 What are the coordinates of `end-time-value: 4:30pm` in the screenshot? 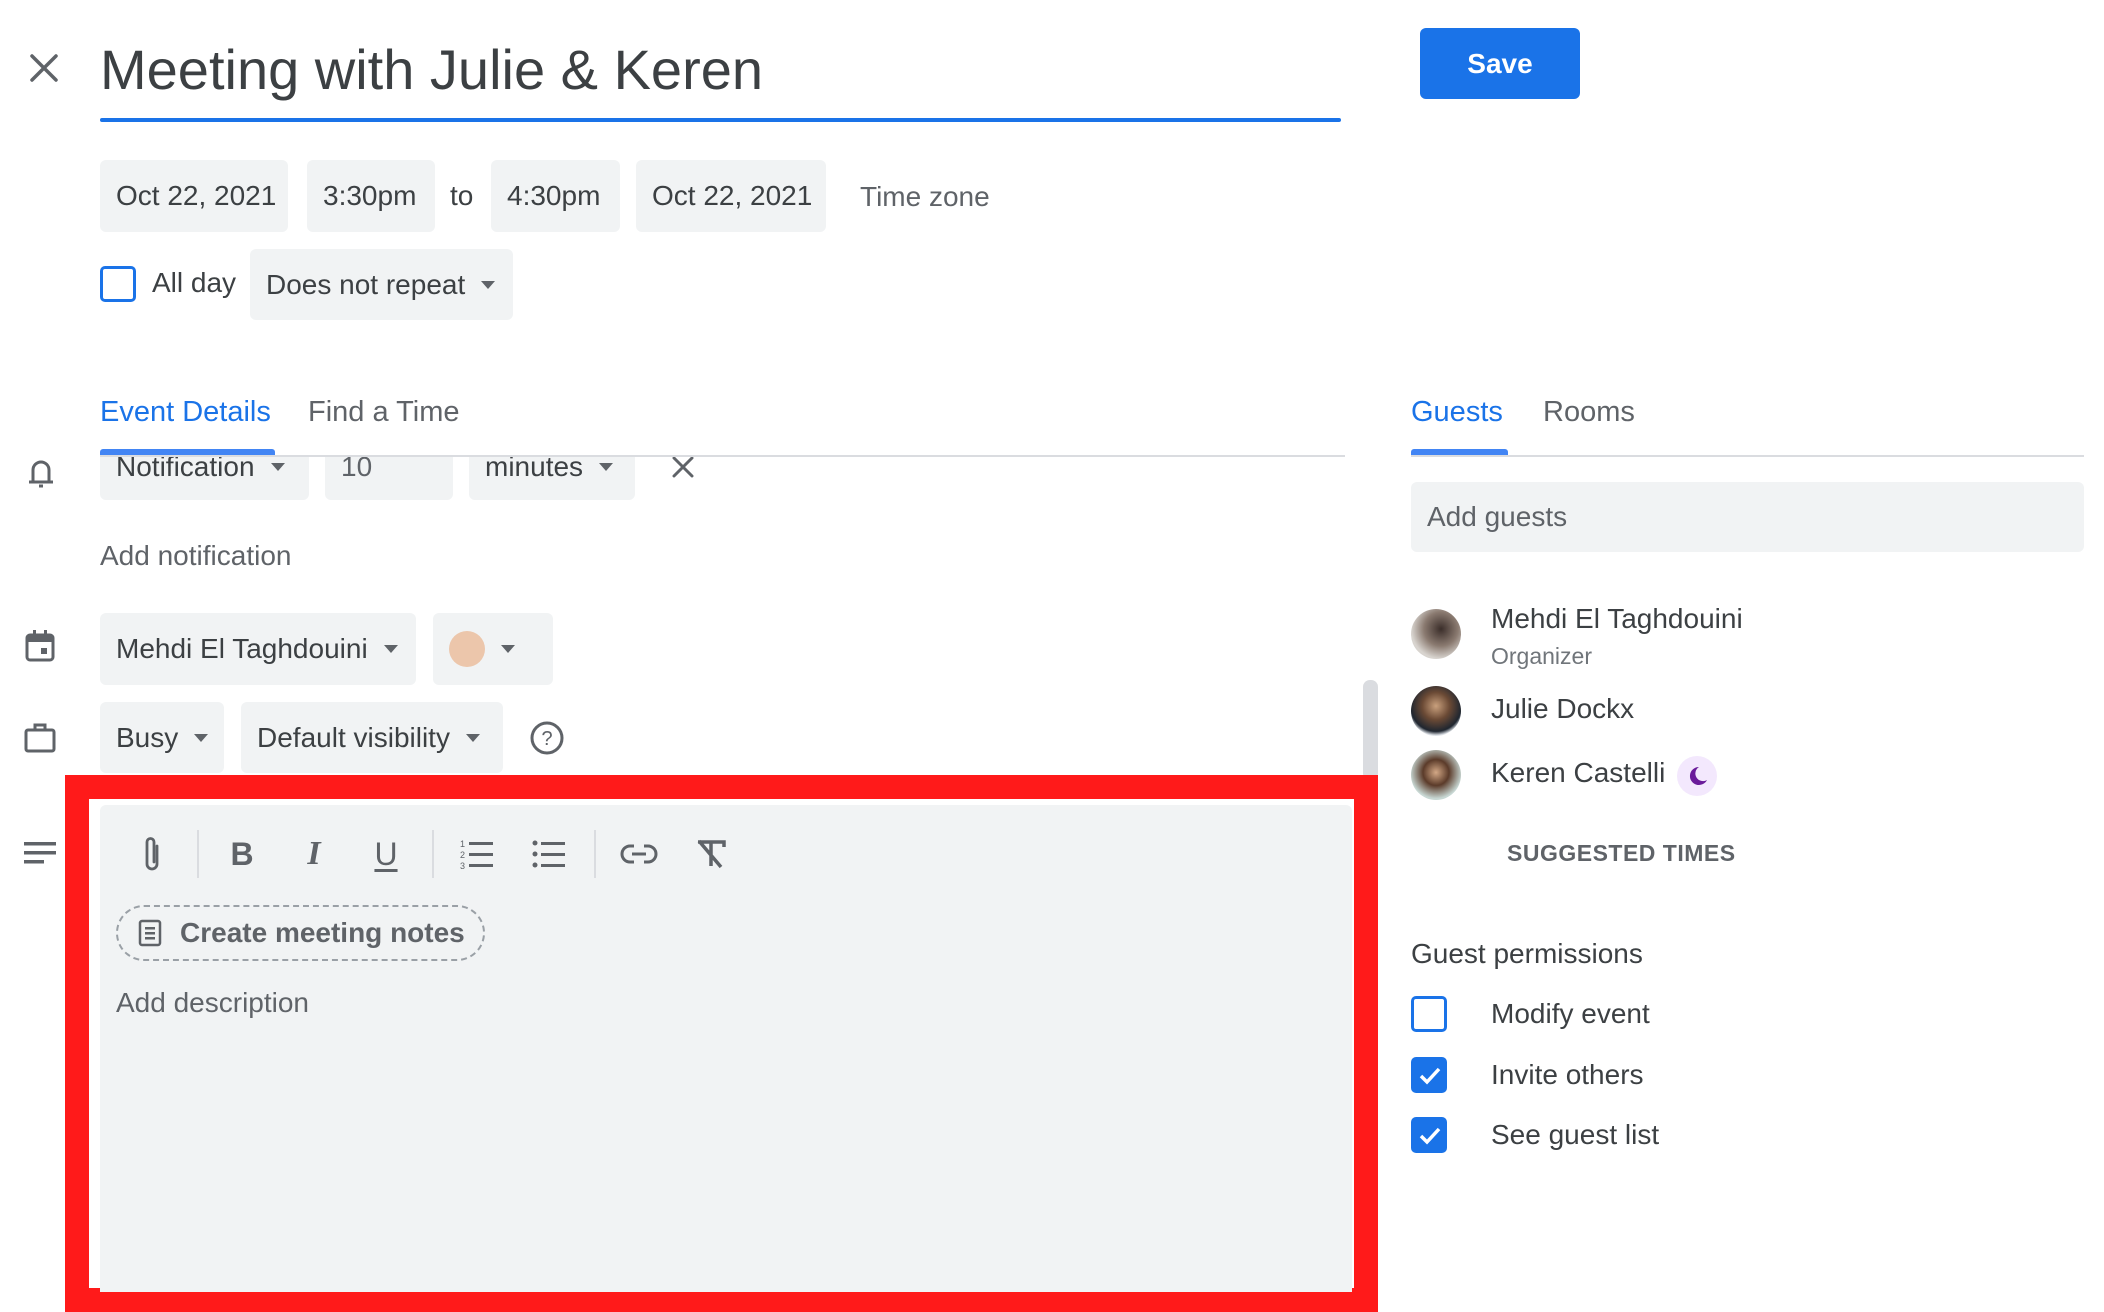 It's located at (554, 195).